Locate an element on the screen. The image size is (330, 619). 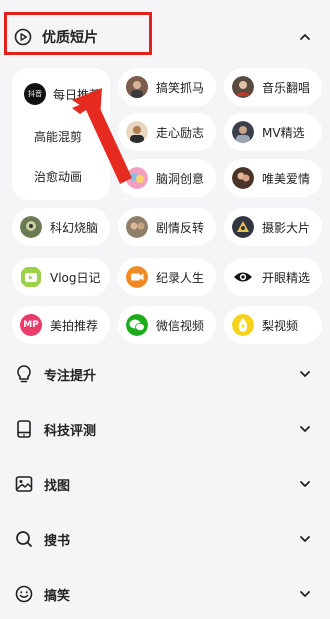
tile-label: 音乐翻唱 is located at coordinates (286, 87).